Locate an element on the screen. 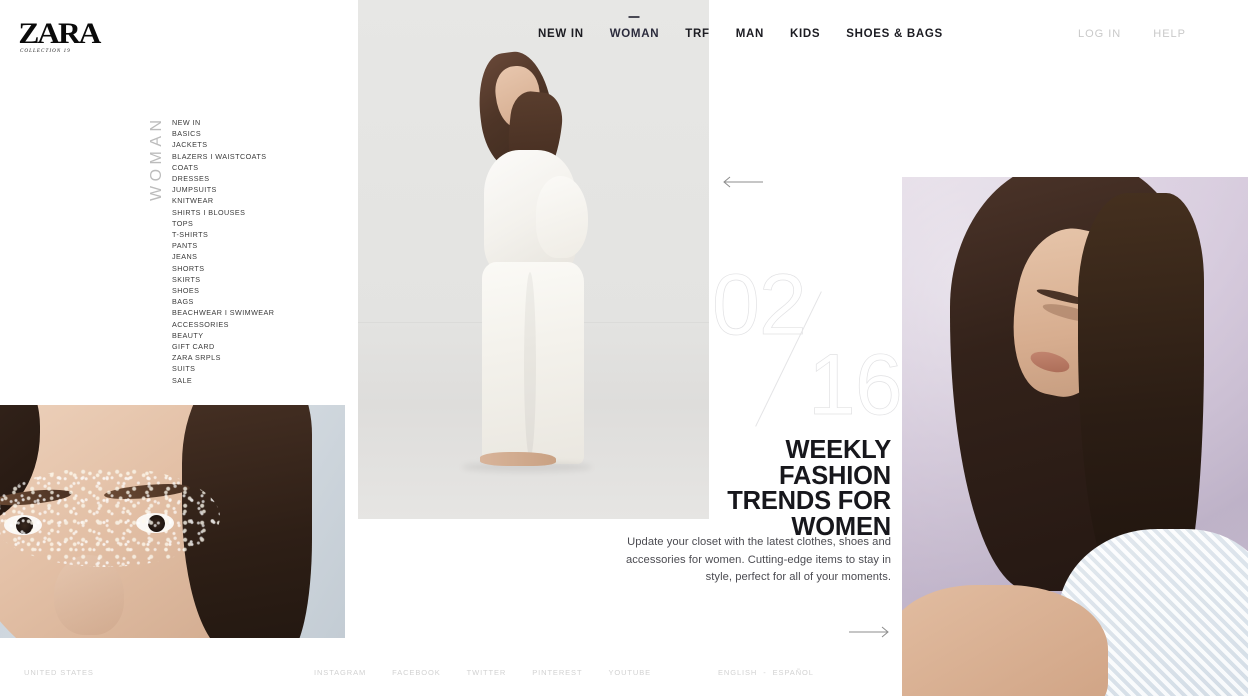 The height and width of the screenshot is (696, 1248). sidebar-item-zara-srpls: ZARA SRPLS is located at coordinates (262, 357).